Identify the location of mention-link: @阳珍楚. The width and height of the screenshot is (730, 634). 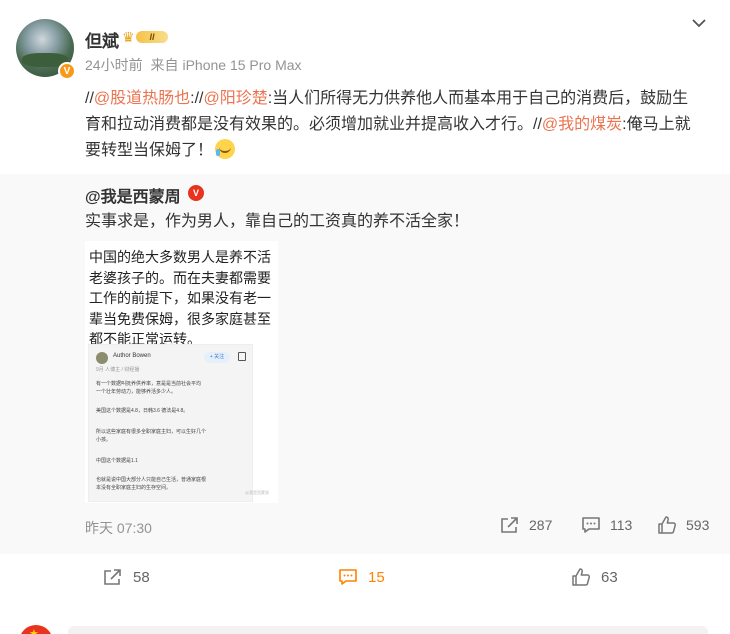
(235, 98).